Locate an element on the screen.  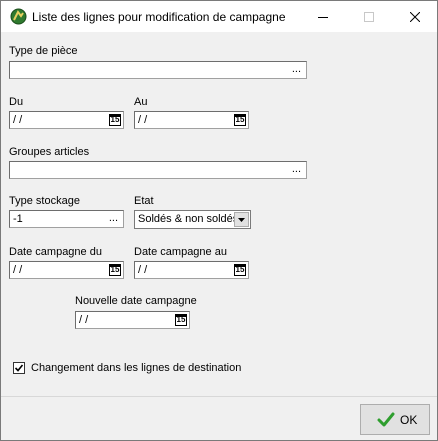
date-campagne-au-label: Date campagne au is located at coordinates (180, 252).